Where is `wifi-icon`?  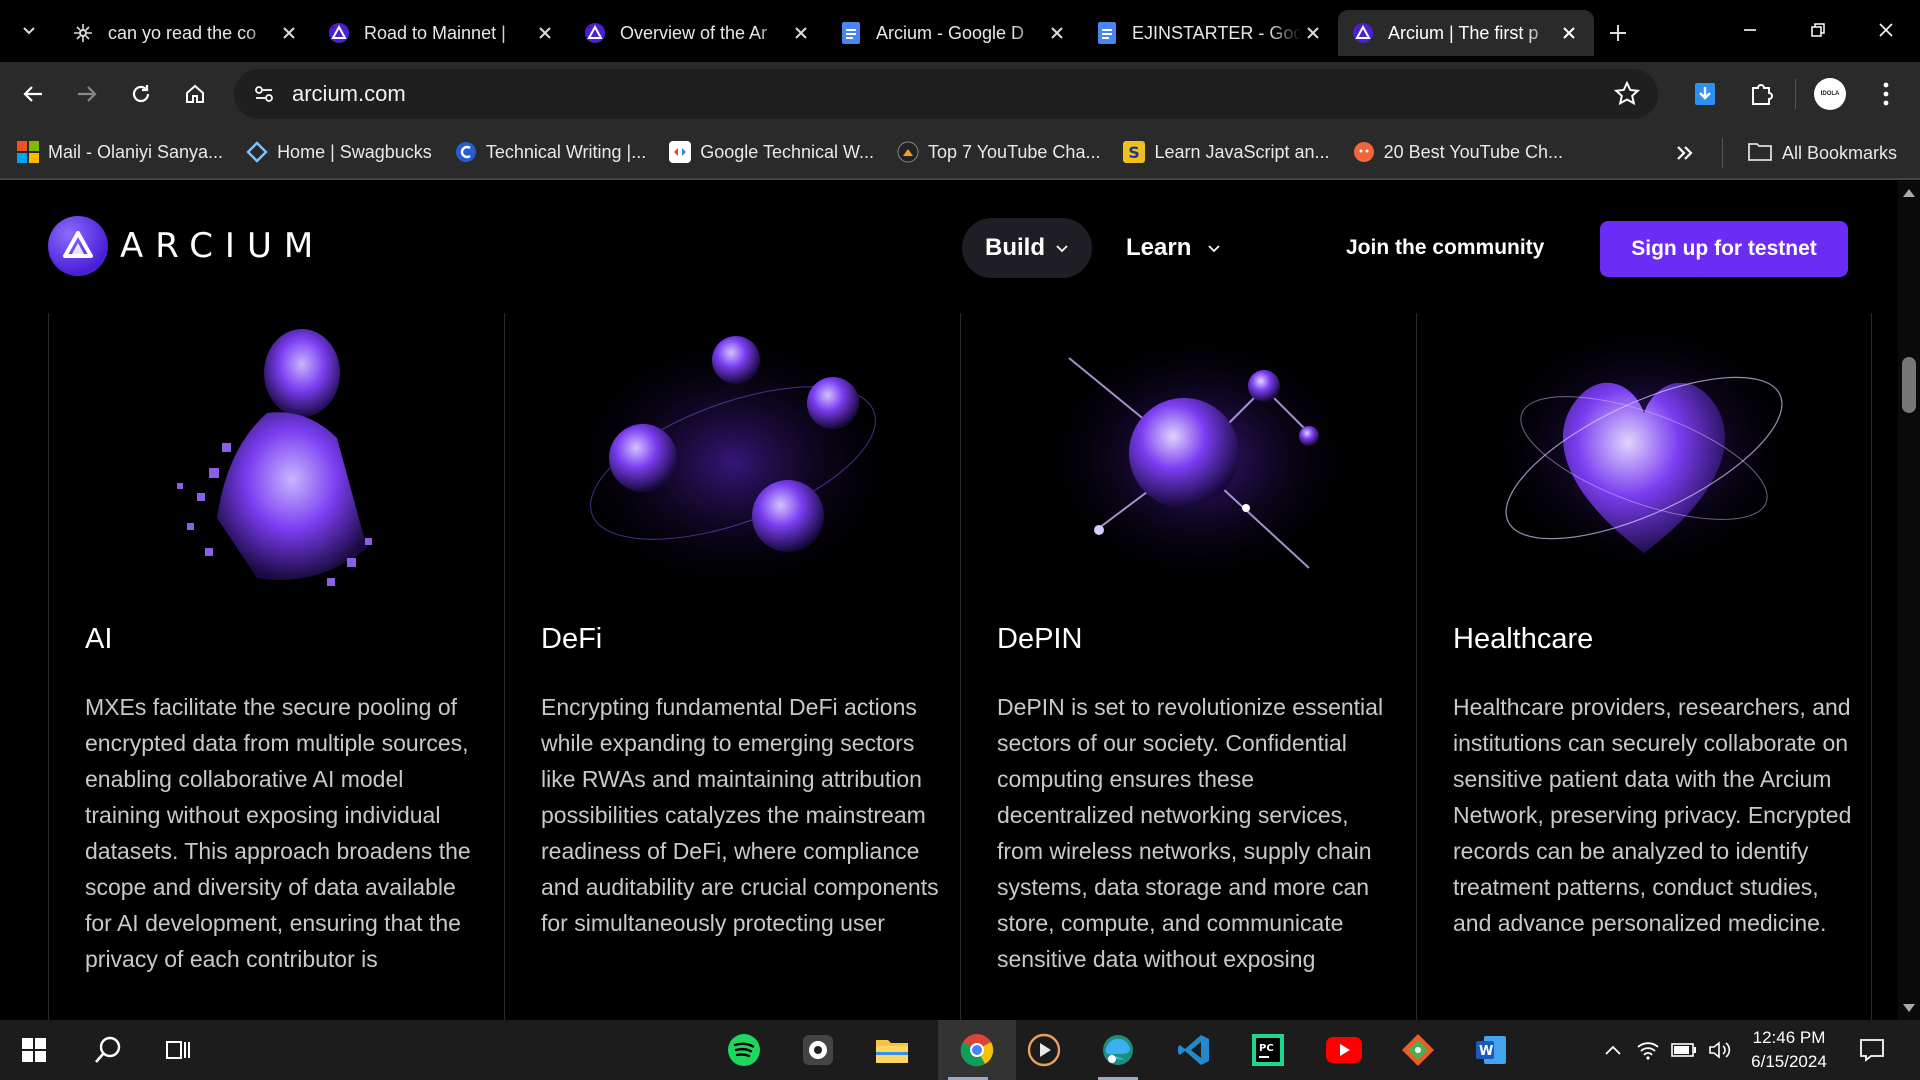 wifi-icon is located at coordinates (1648, 1050).